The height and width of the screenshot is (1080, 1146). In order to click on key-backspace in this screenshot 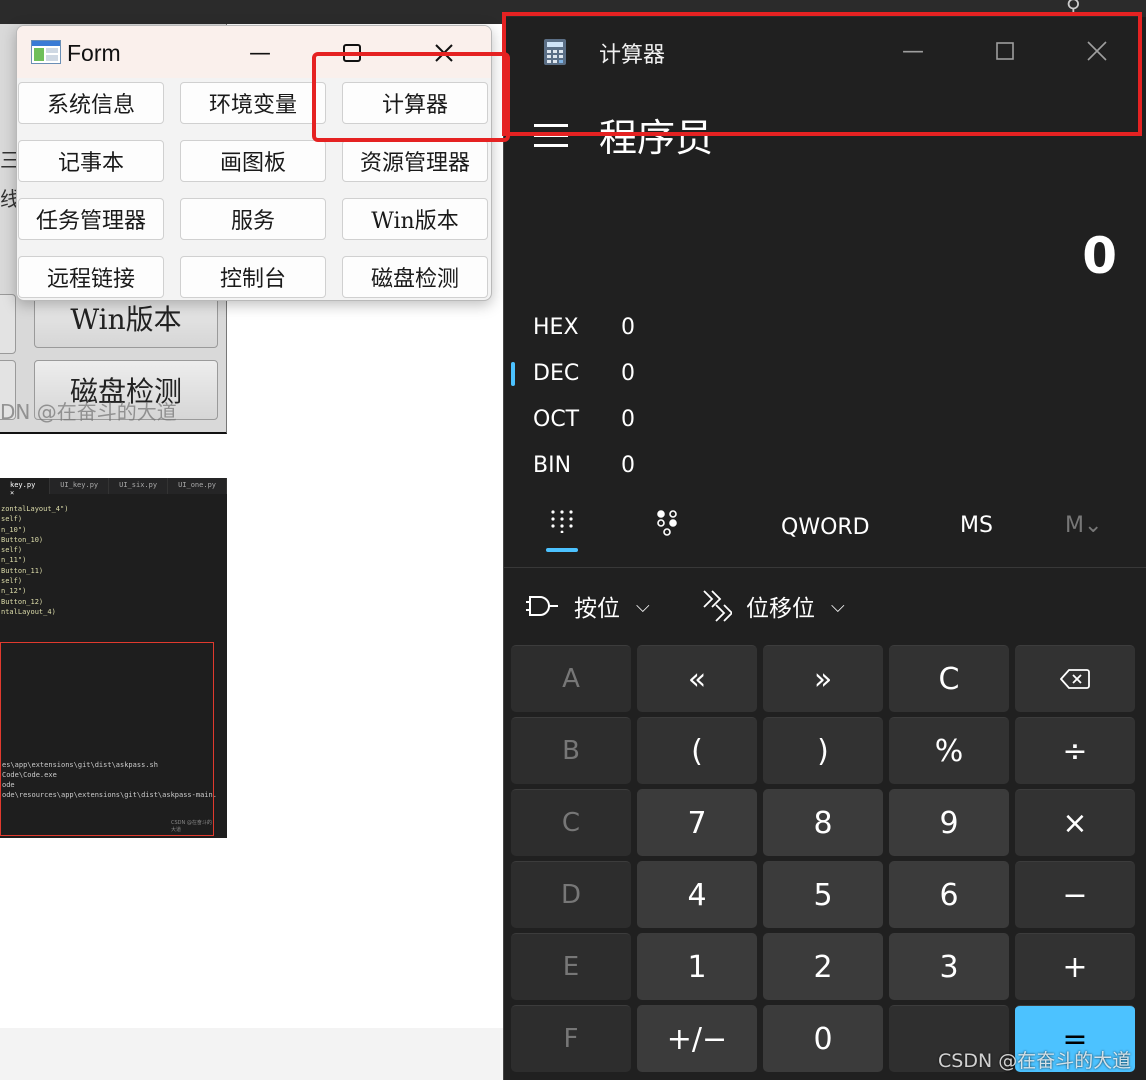, I will do `click(1075, 678)`.